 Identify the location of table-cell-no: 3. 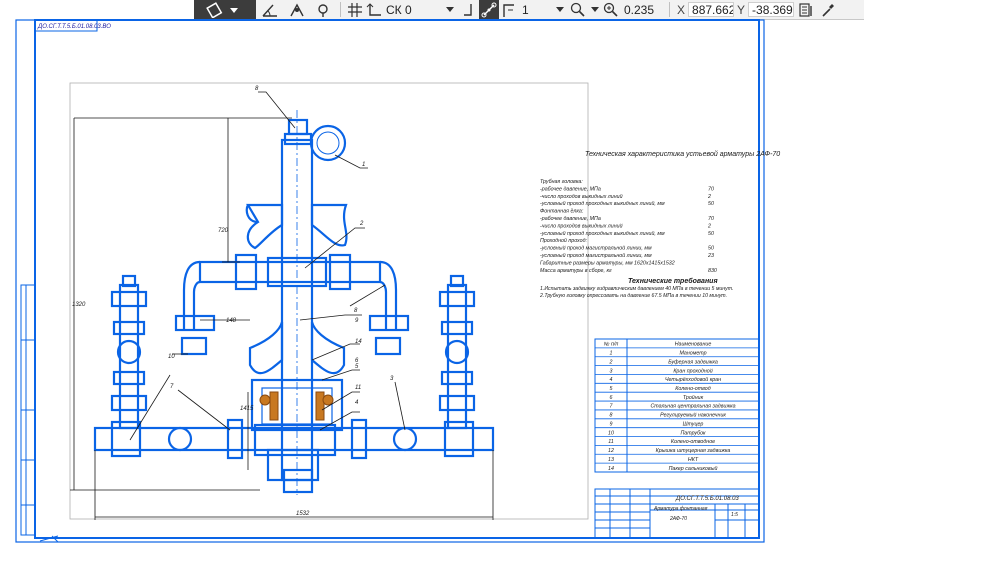
(611, 371).